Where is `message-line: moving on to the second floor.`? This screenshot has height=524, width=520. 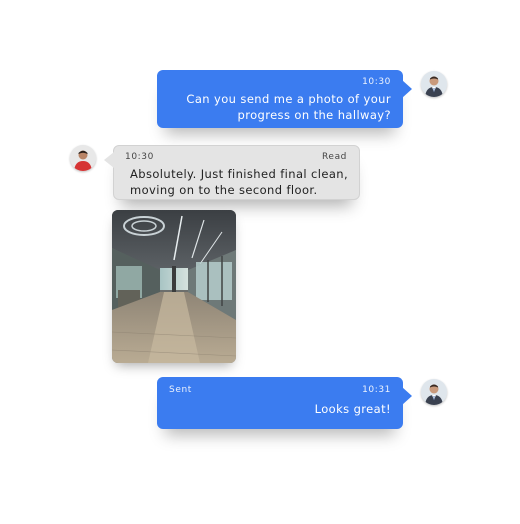
message-line: moving on to the second floor. is located at coordinates (224, 190).